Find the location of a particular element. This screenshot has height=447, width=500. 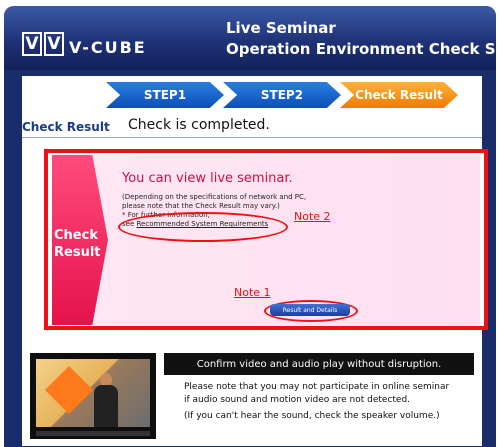

note-2-label: Note 2 is located at coordinates (312, 216).